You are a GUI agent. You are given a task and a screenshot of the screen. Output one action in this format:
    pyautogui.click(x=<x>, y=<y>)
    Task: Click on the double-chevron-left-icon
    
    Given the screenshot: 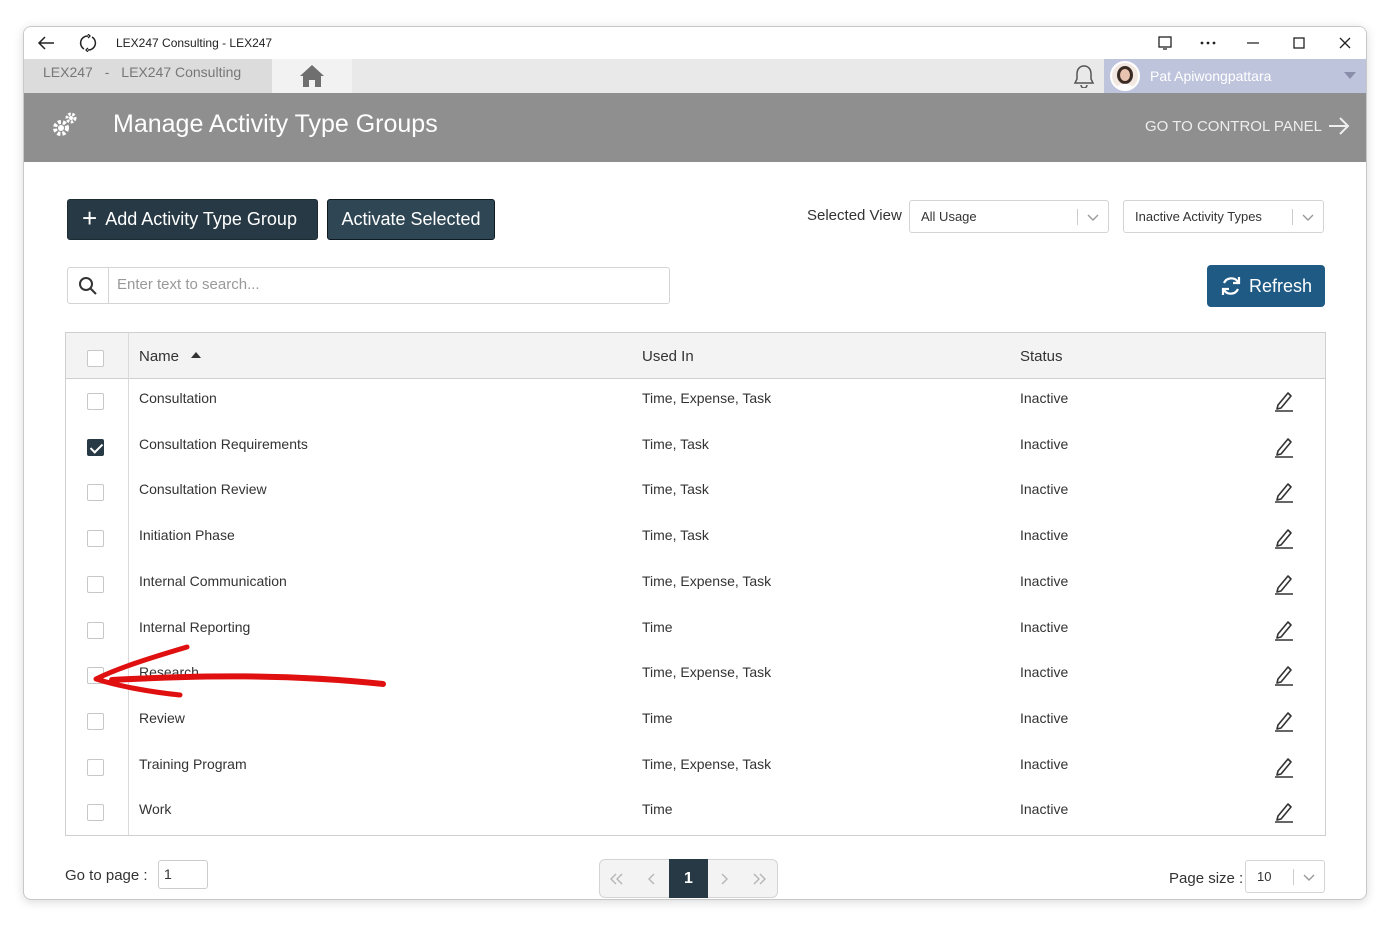 What is the action you would take?
    pyautogui.click(x=617, y=878)
    